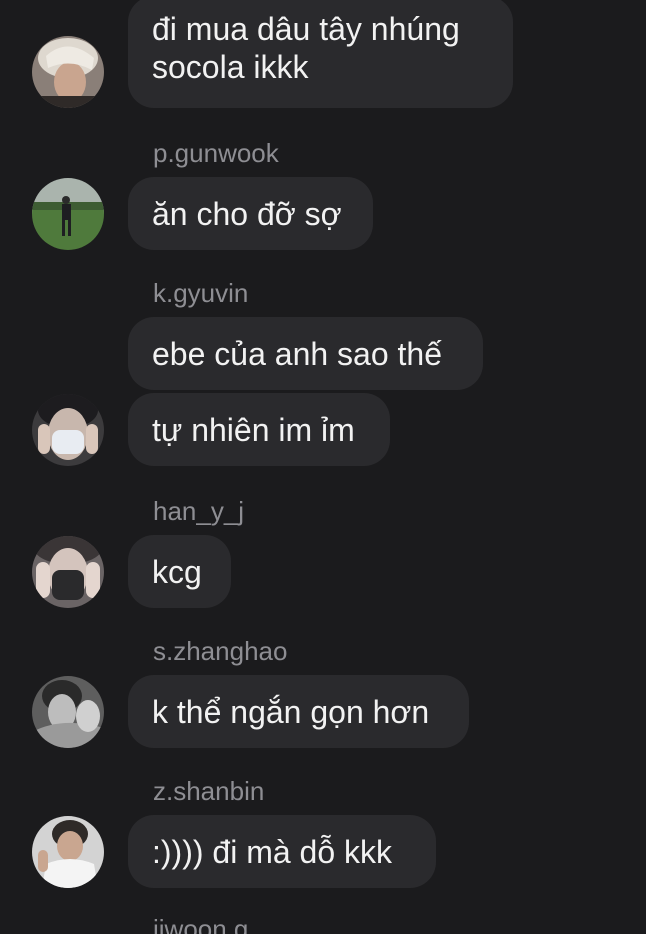 Image resolution: width=646 pixels, height=934 pixels. I want to click on avatar-photo-face-mask-white-icon, so click(68, 430).